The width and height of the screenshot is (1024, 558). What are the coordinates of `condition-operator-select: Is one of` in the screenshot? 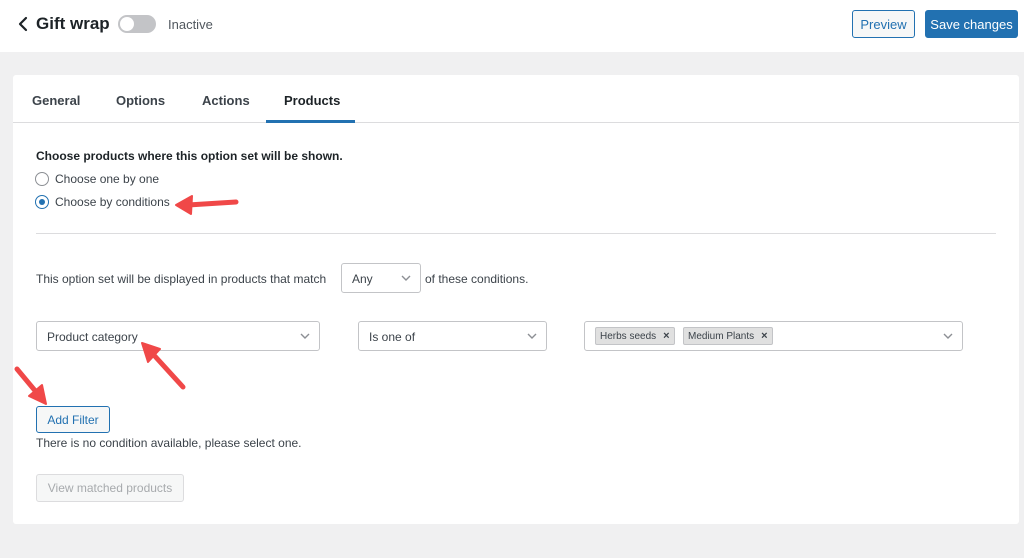 It's located at (452, 336).